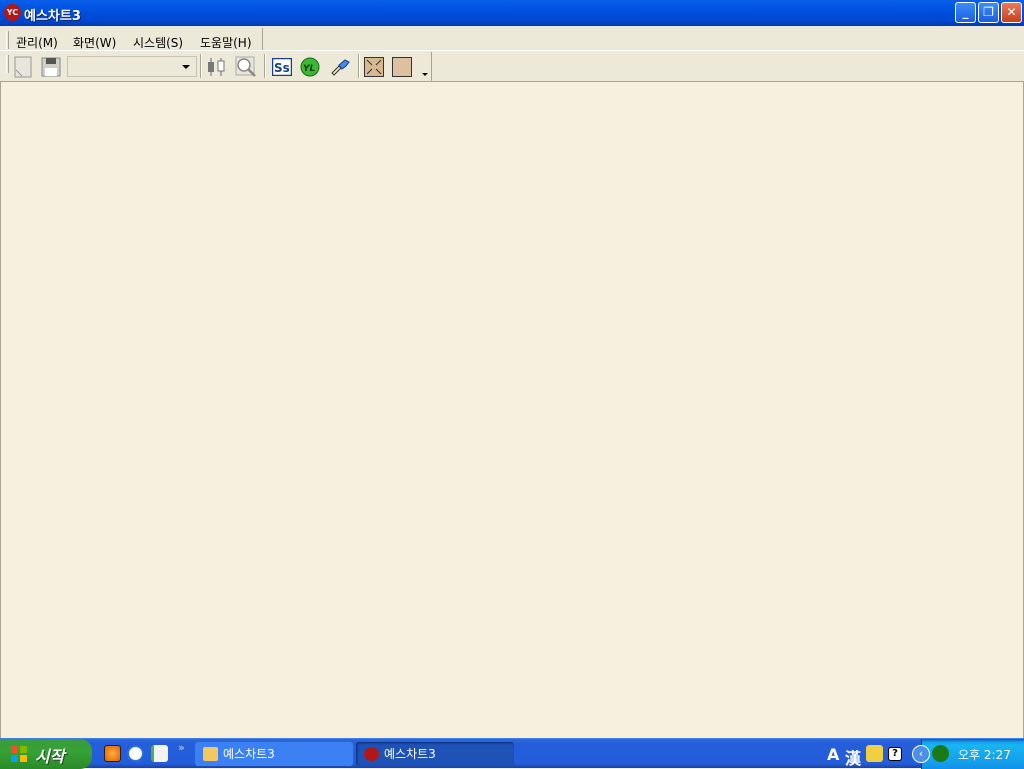 The width and height of the screenshot is (1024, 769). I want to click on chart-button, so click(215, 66).